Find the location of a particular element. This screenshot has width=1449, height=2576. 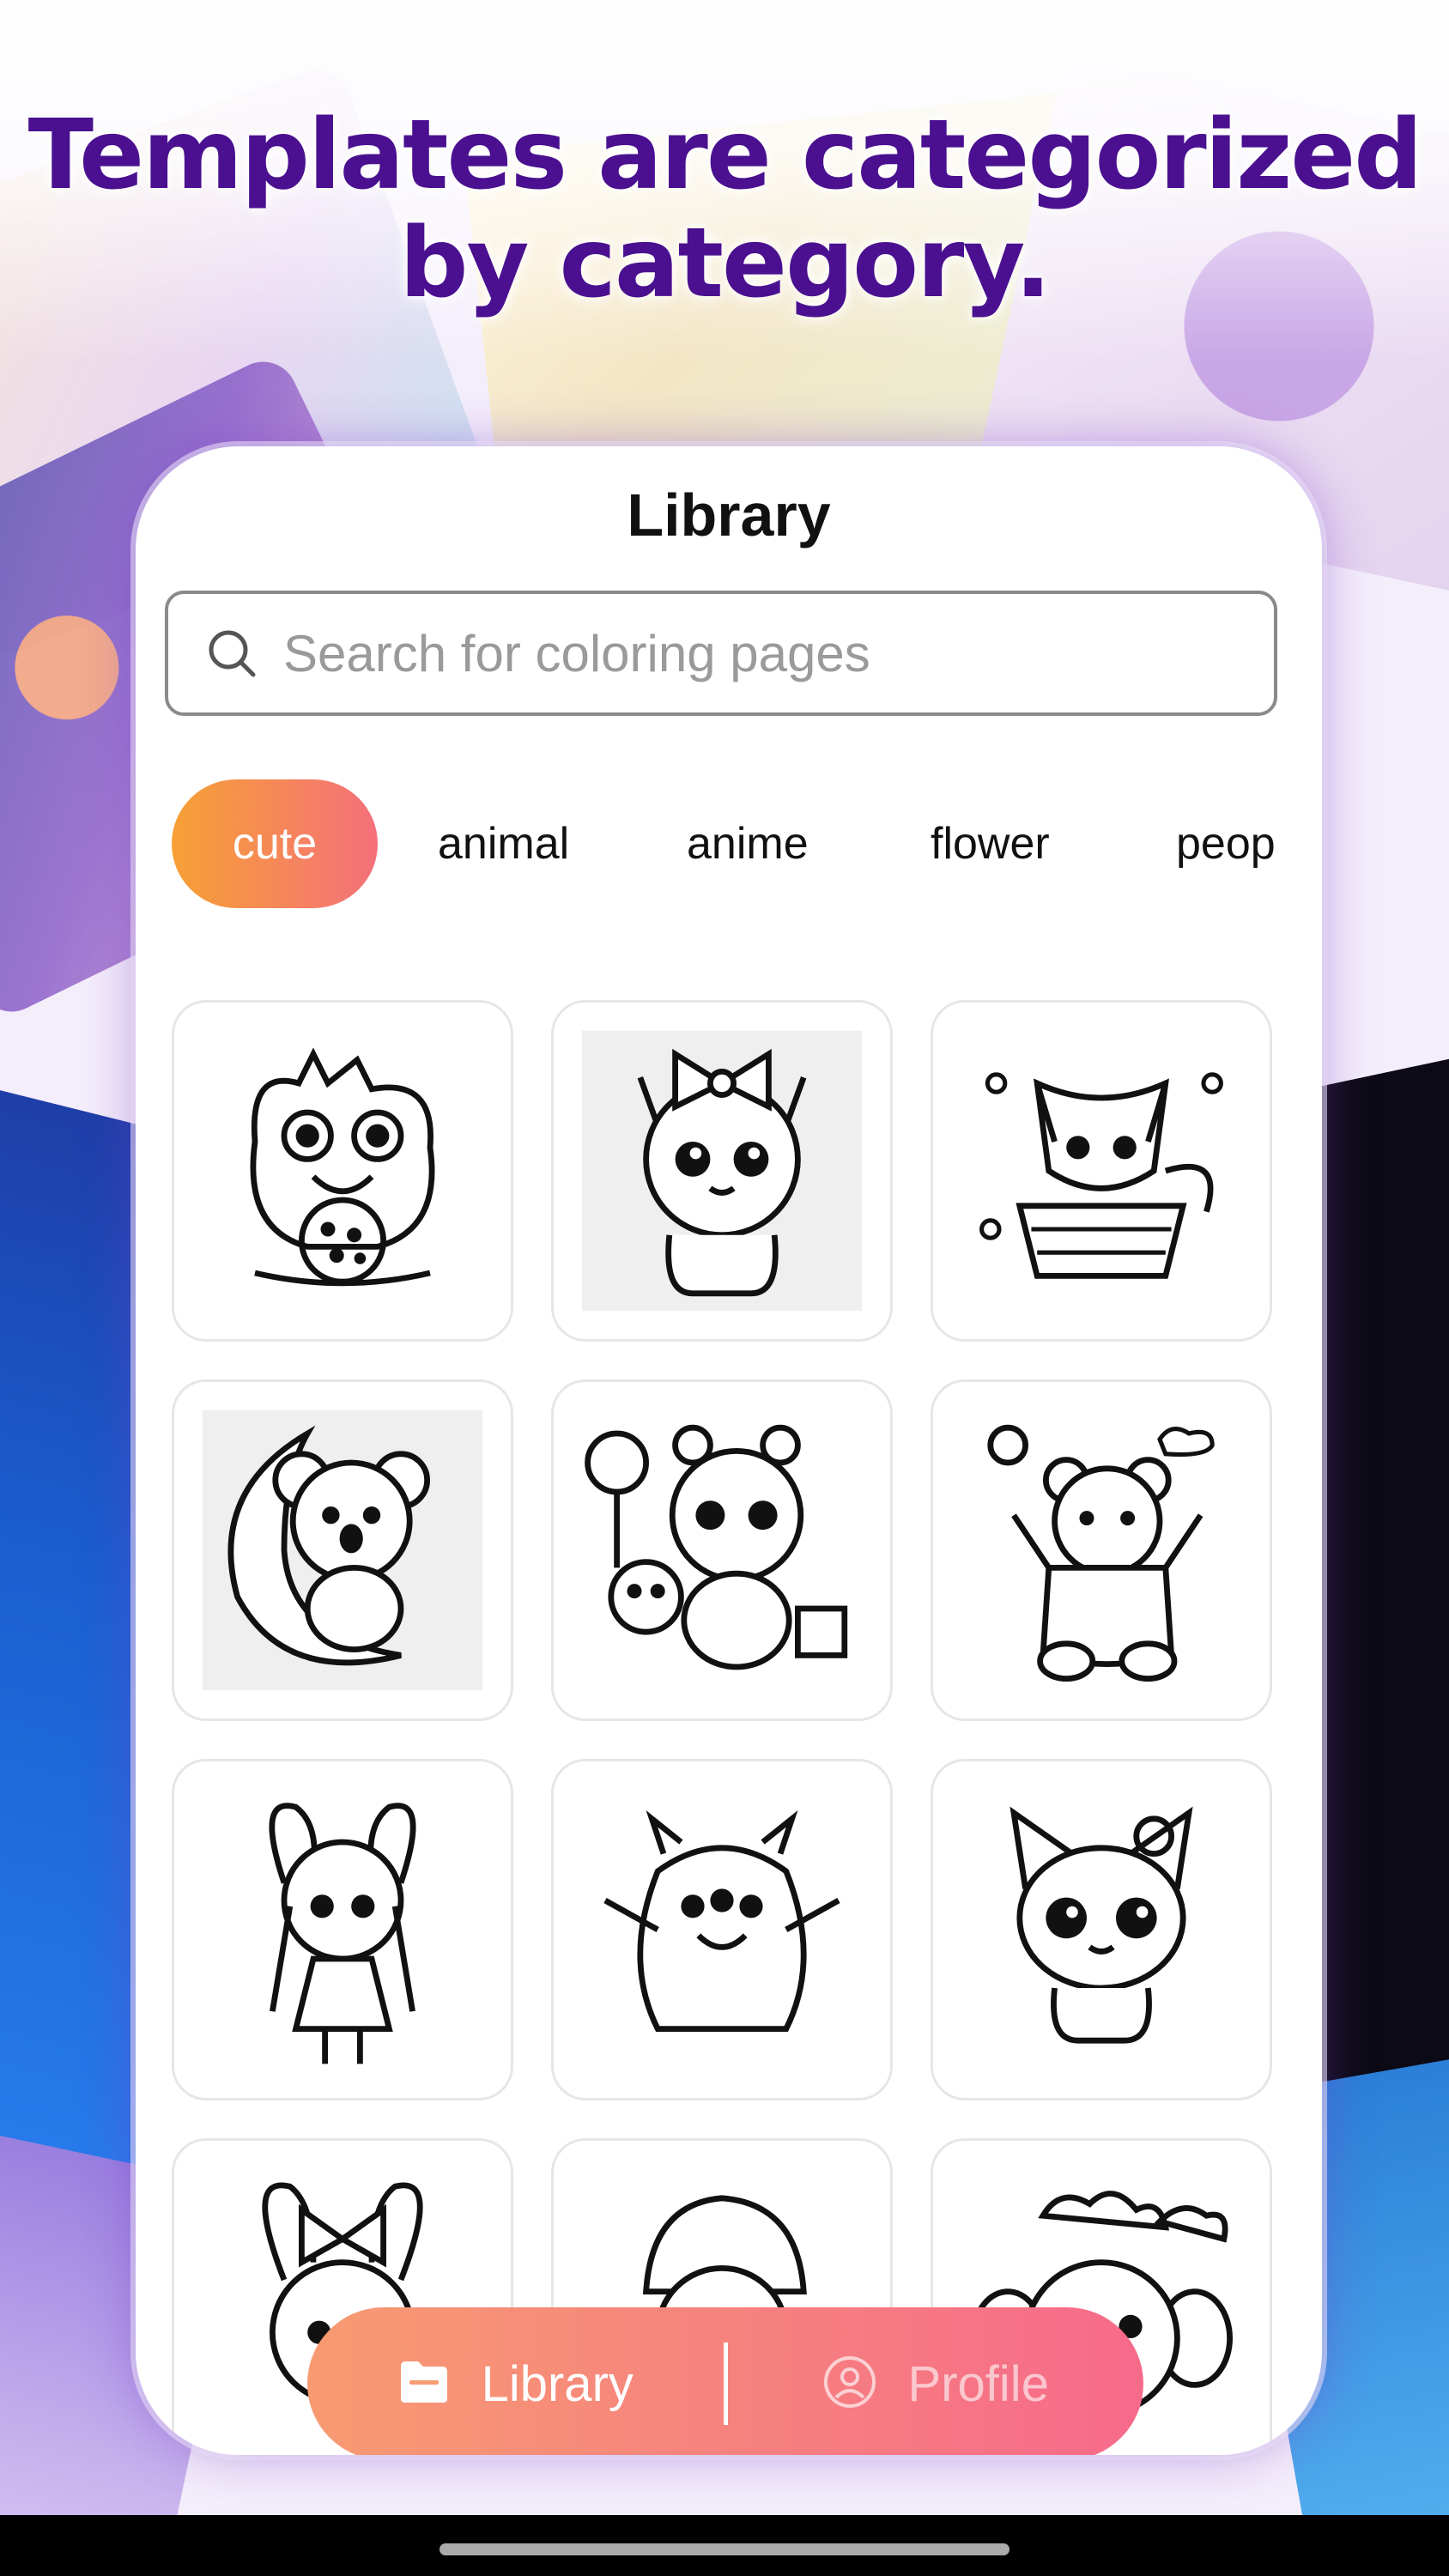

template-card-fluffy-monster is located at coordinates (722, 1929).